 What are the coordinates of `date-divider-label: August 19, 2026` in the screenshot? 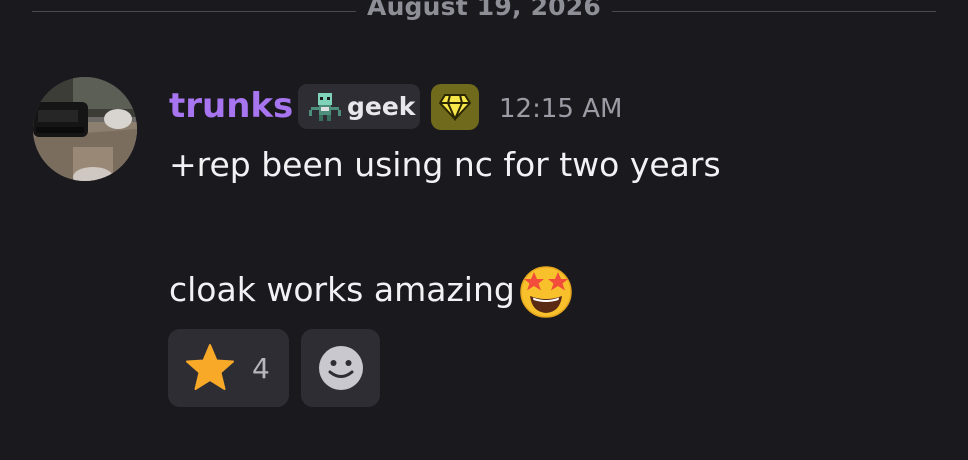 It's located at (484, 10).